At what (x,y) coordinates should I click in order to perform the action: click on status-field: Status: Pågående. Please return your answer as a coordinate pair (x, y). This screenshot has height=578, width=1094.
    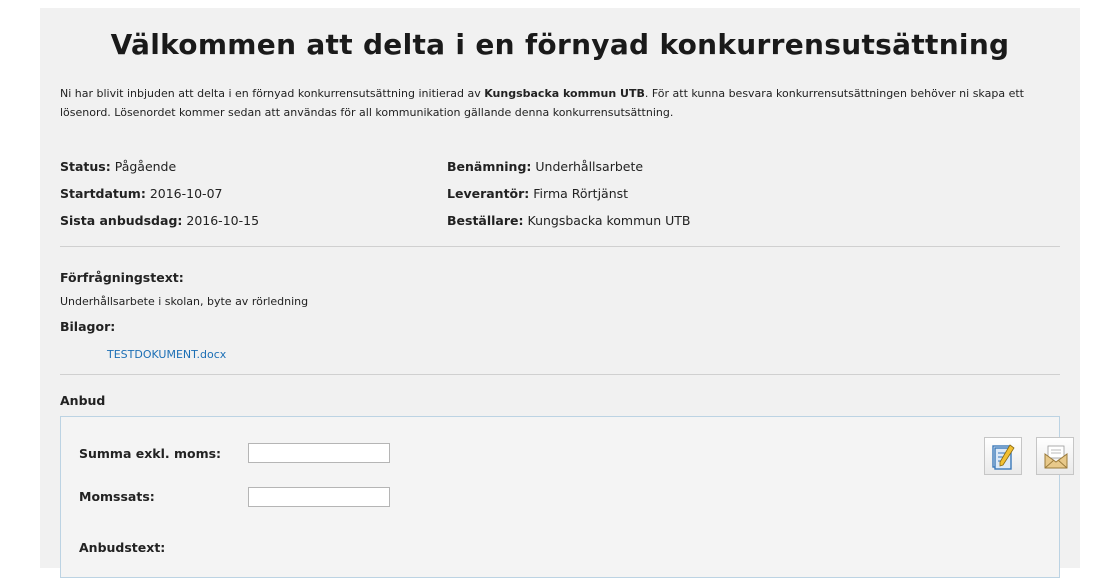
    Looking at the image, I should click on (118, 166).